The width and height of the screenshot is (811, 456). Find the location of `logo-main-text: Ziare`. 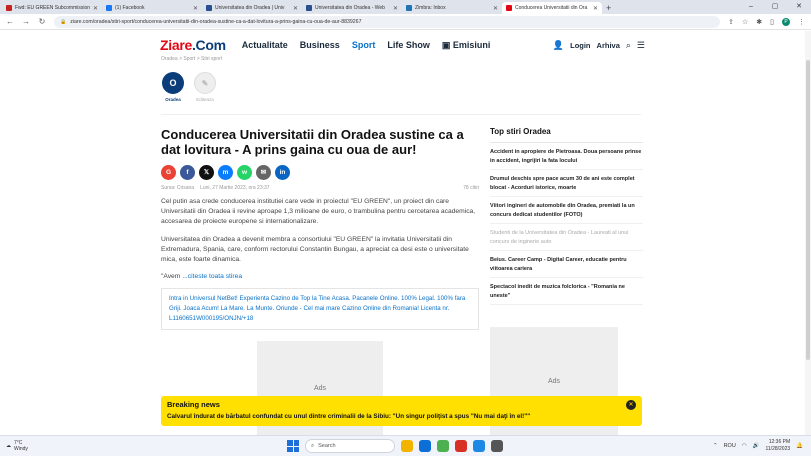

logo-main-text: Ziare is located at coordinates (176, 45).